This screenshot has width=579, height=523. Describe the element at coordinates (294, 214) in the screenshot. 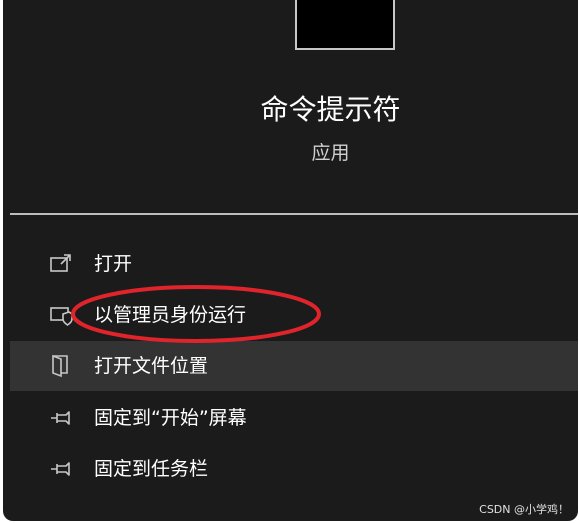

I see `divider` at that location.